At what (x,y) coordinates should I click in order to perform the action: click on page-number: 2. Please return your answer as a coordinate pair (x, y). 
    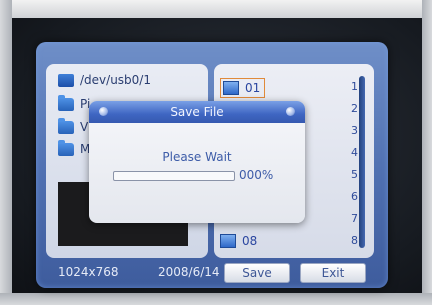
    Looking at the image, I should click on (354, 108).